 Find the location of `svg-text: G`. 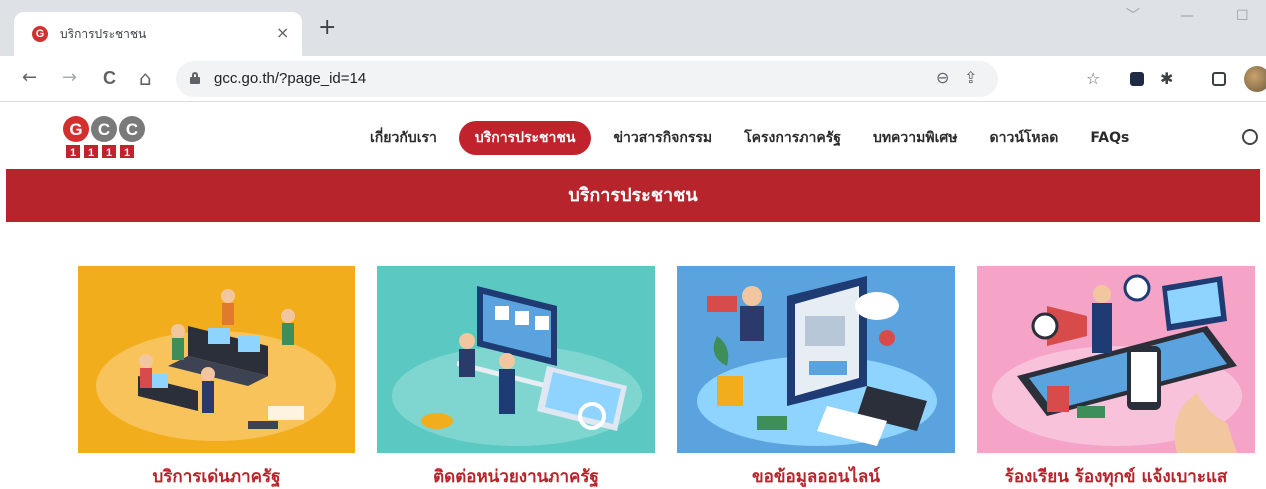

svg-text: G is located at coordinates (75, 129).